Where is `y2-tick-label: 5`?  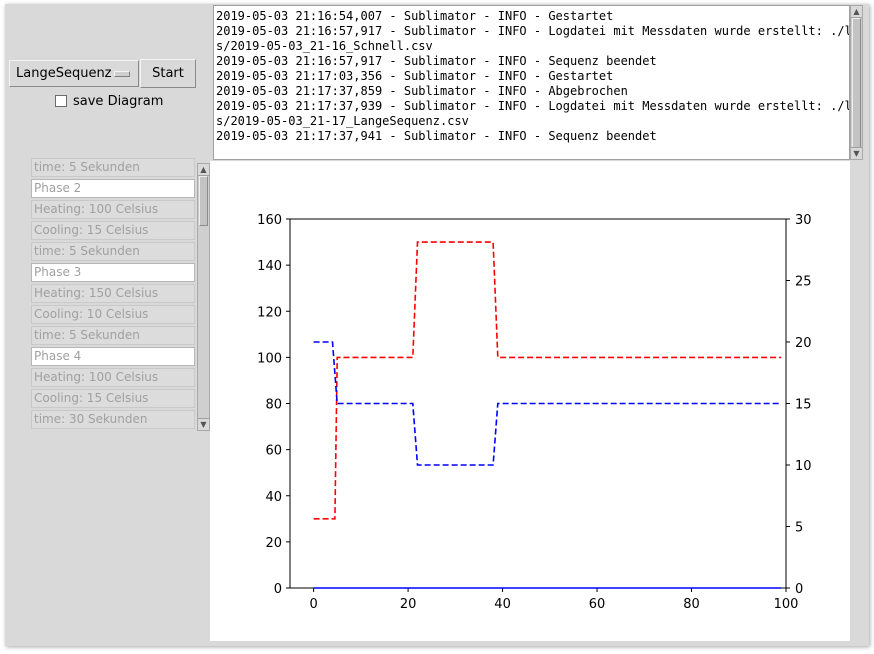 y2-tick-label: 5 is located at coordinates (799, 528).